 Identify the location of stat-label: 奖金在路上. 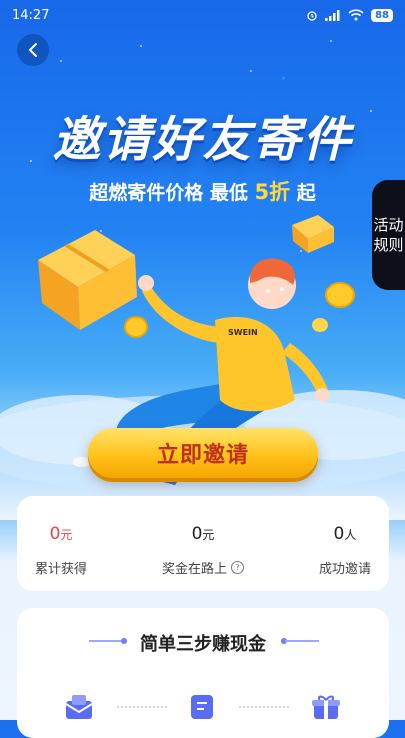
(194, 569).